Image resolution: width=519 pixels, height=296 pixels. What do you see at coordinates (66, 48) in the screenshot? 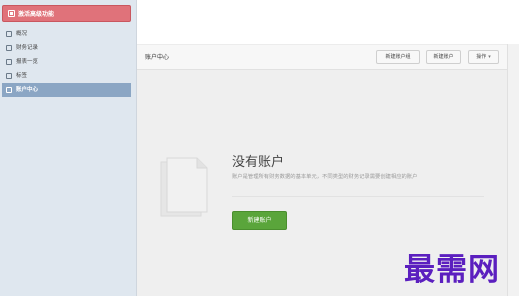
I see `sidebar-item-records: 财务记录` at bounding box center [66, 48].